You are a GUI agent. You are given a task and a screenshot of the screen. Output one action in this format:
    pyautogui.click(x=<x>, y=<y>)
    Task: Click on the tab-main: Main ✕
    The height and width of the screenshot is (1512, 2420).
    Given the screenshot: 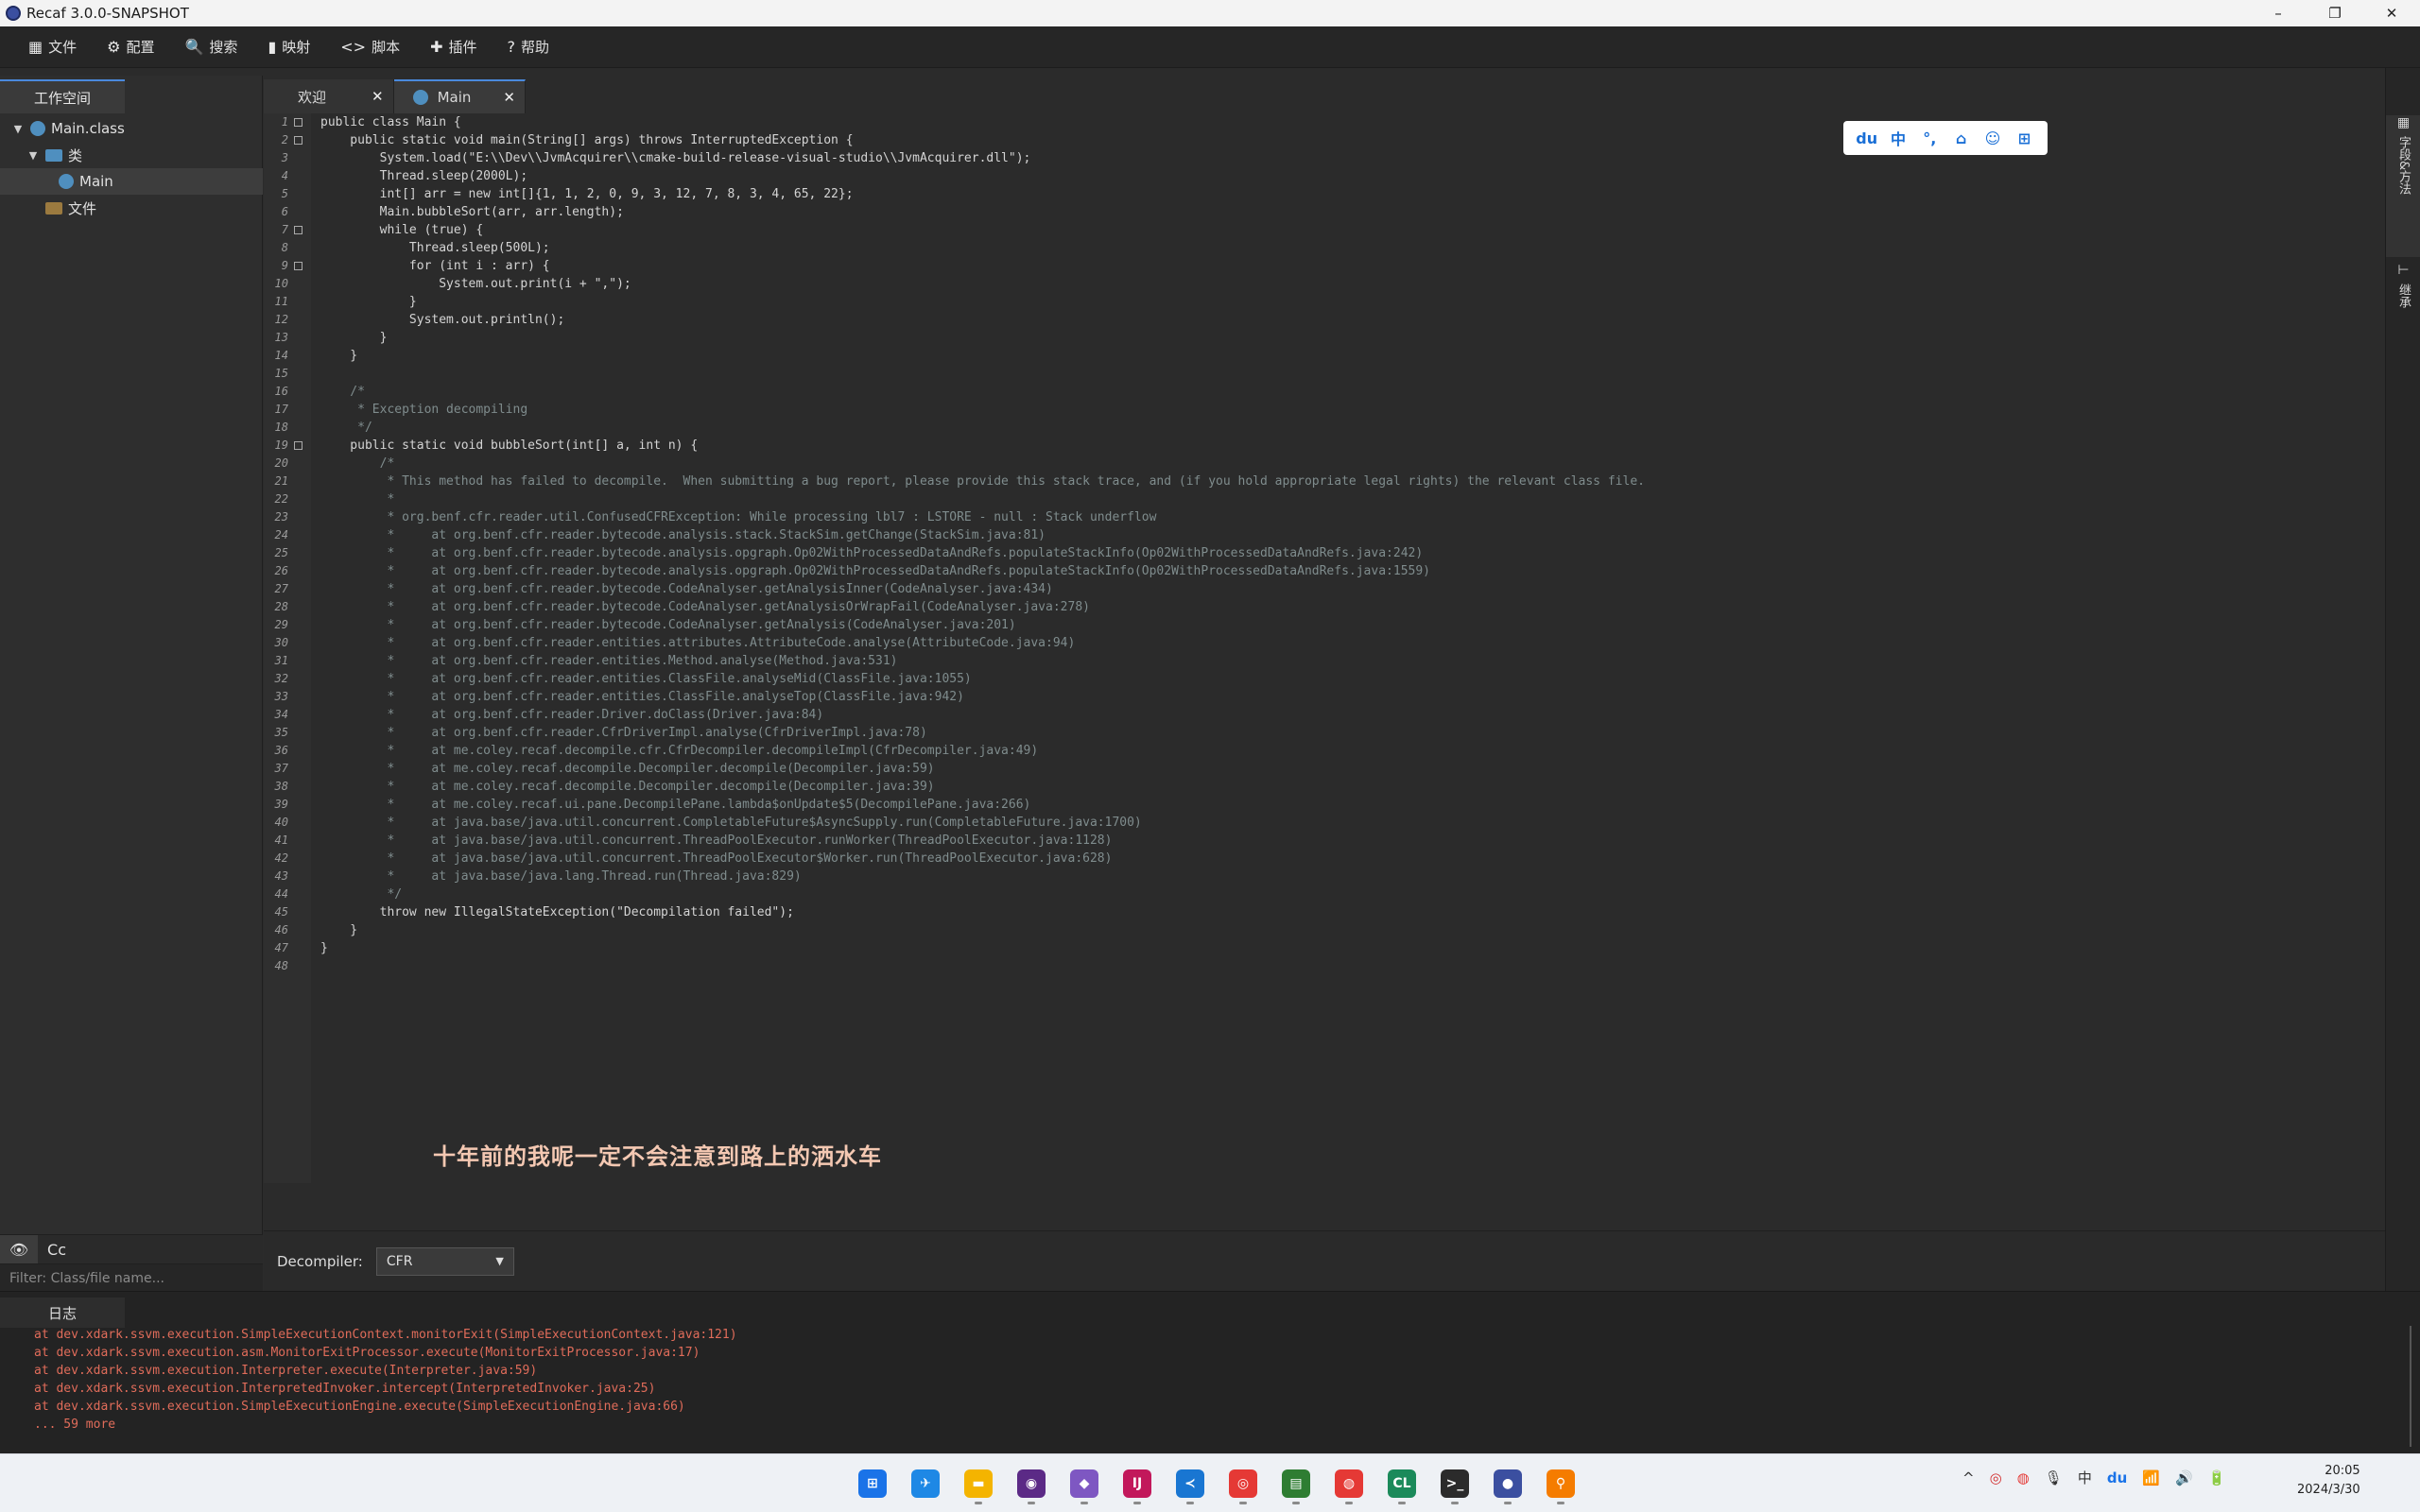 What is the action you would take?
    pyautogui.click(x=459, y=96)
    